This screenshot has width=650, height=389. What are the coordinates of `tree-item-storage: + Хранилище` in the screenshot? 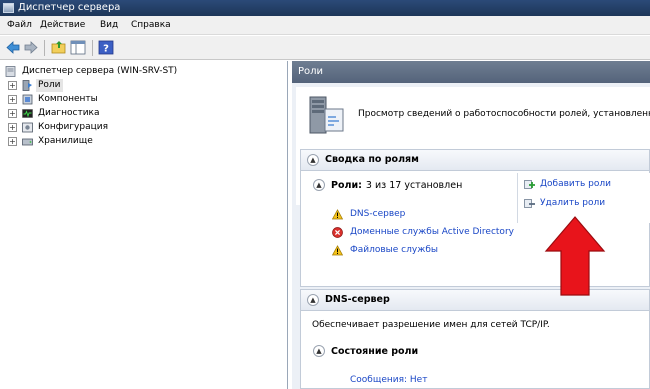 It's located at (144, 141).